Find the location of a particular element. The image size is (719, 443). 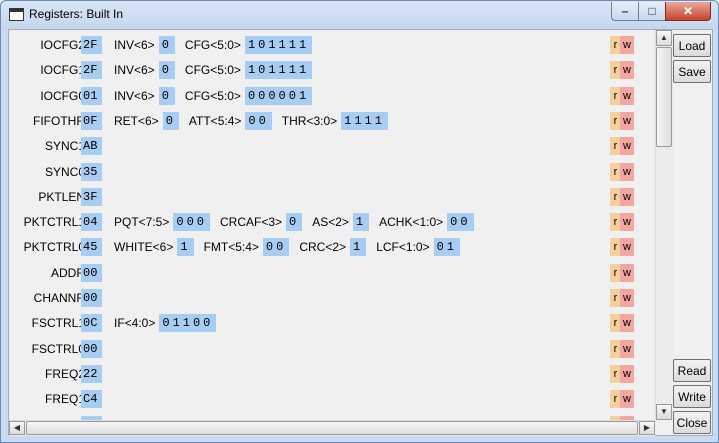

register-row: FSCTRL0 00 r w is located at coordinates (332, 349).